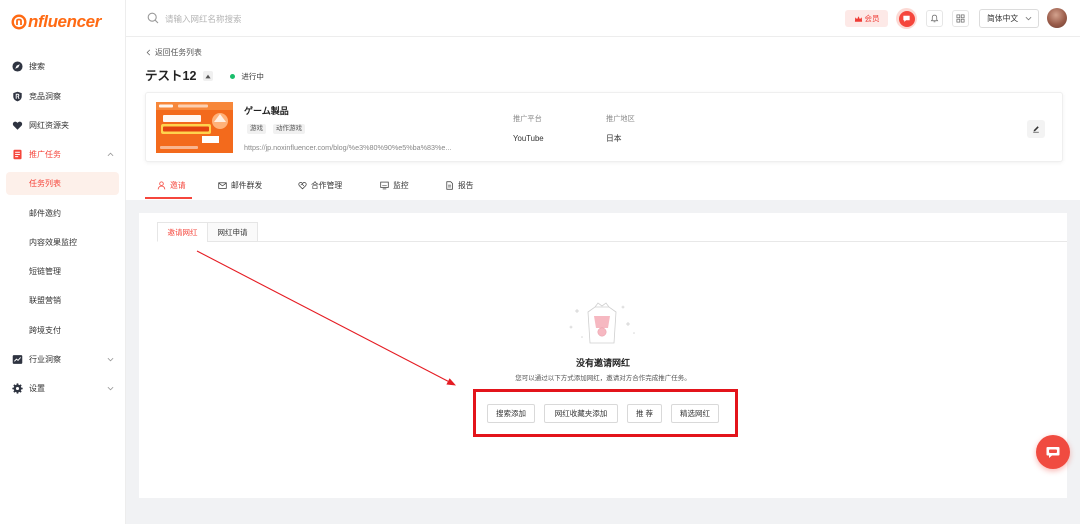  Describe the element at coordinates (17, 359) in the screenshot. I see `chart-icon` at that location.